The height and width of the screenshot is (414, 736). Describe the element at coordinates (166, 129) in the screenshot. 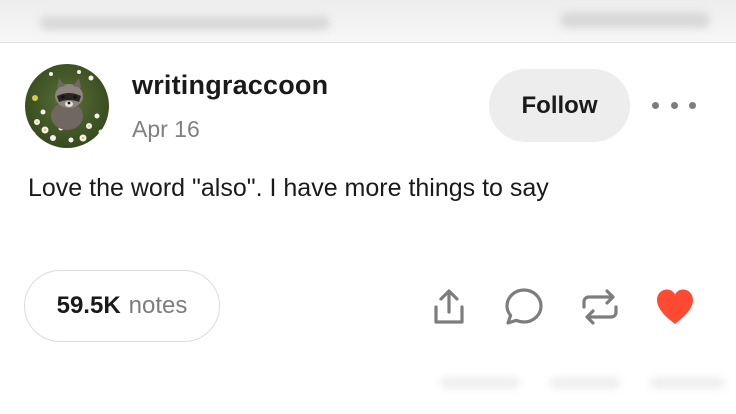

I see `post-date: Apr 16` at that location.